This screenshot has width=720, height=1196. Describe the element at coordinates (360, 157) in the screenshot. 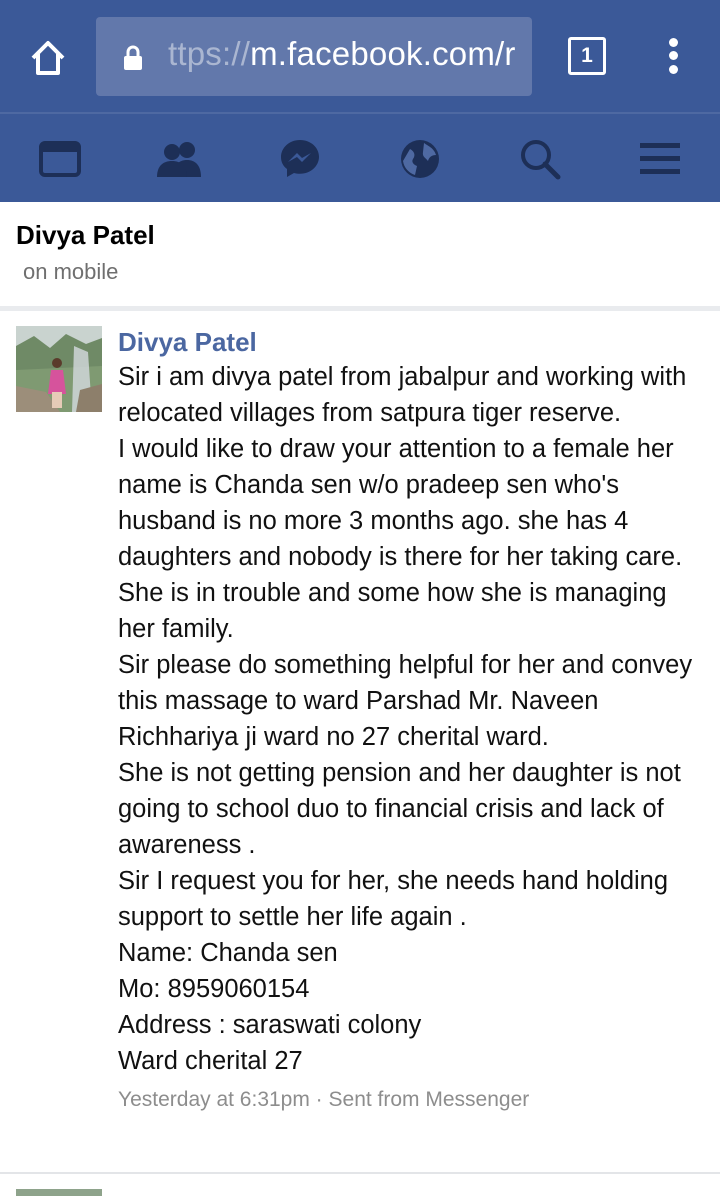

I see `facebook-nav-bar` at that location.